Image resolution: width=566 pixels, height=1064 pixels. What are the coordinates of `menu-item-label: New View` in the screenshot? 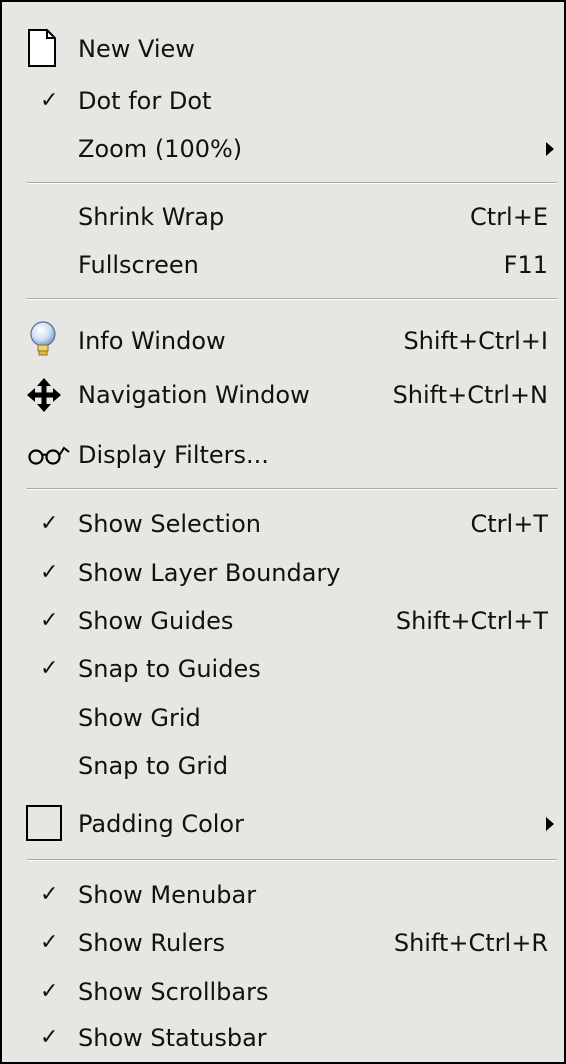 It's located at (136, 49).